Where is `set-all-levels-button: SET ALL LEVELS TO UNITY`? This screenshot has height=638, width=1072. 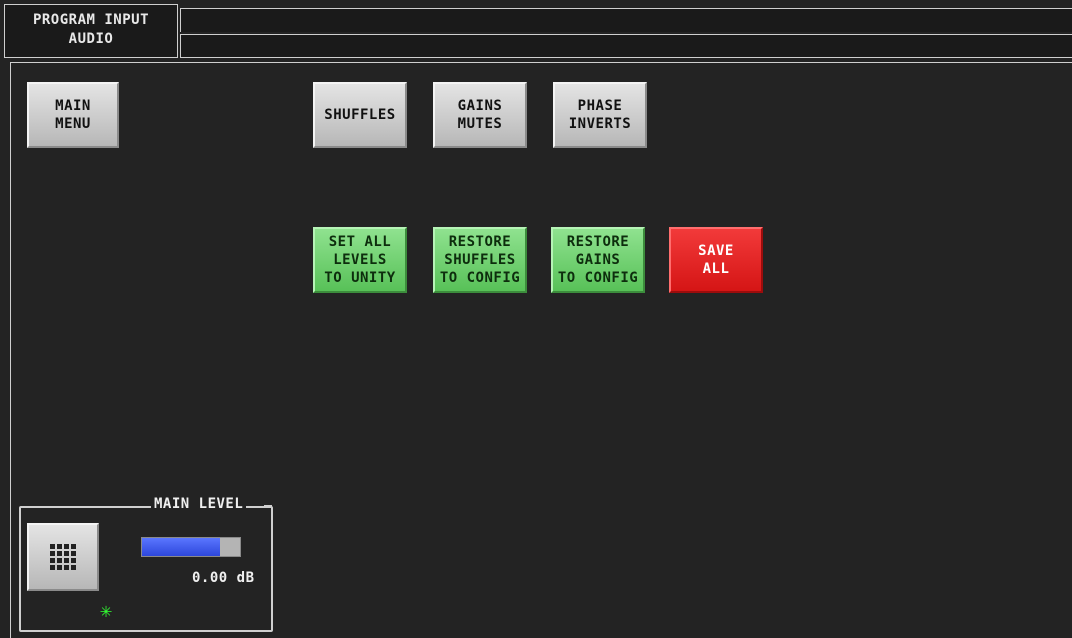
set-all-levels-button: SET ALL LEVELS TO UNITY is located at coordinates (360, 260).